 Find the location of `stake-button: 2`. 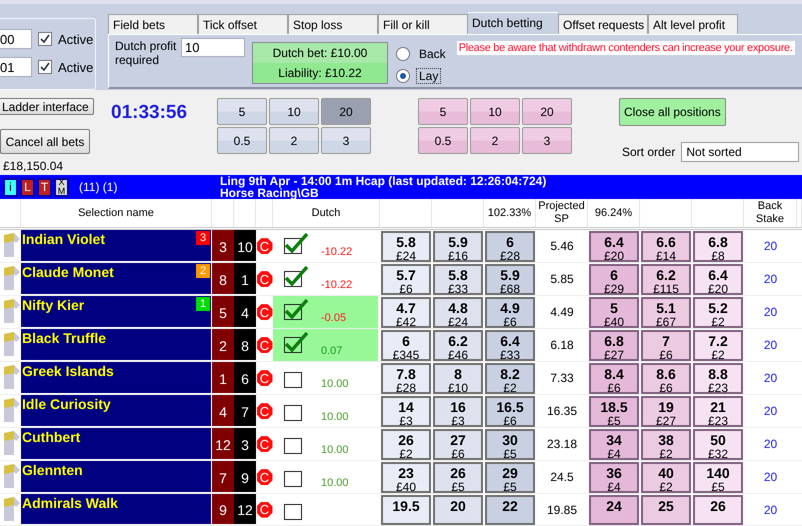

stake-button: 2 is located at coordinates (294, 140).